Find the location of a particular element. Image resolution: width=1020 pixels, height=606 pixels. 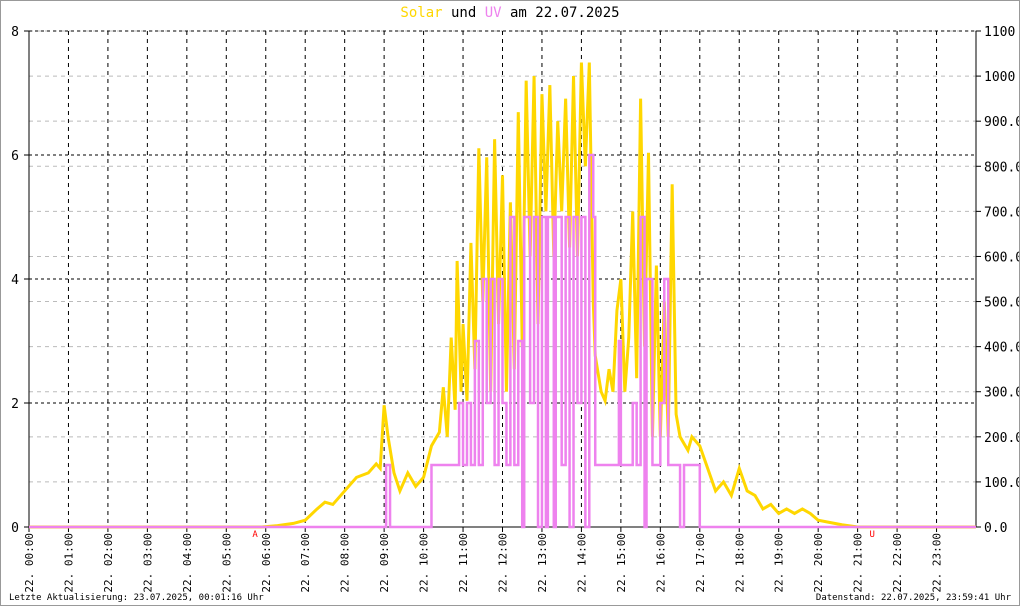

x-tick-label: 22. 01:00 is located at coordinates (68, 563).